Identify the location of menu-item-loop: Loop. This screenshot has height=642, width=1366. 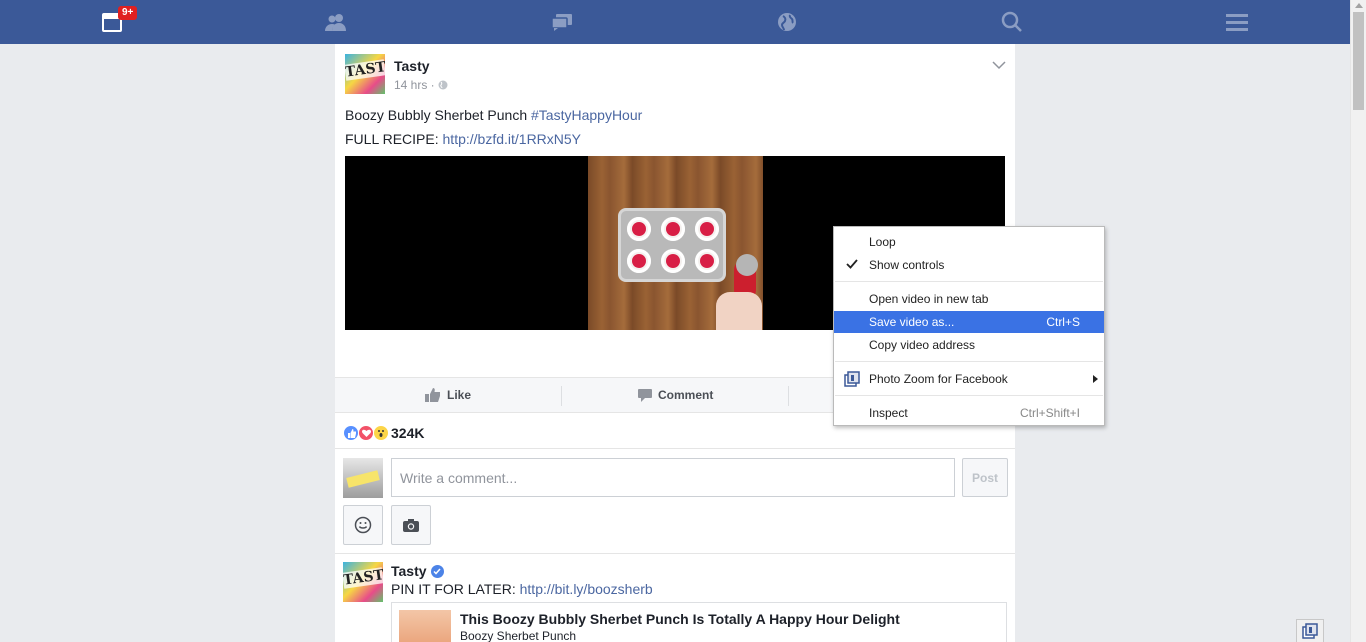
(969, 242).